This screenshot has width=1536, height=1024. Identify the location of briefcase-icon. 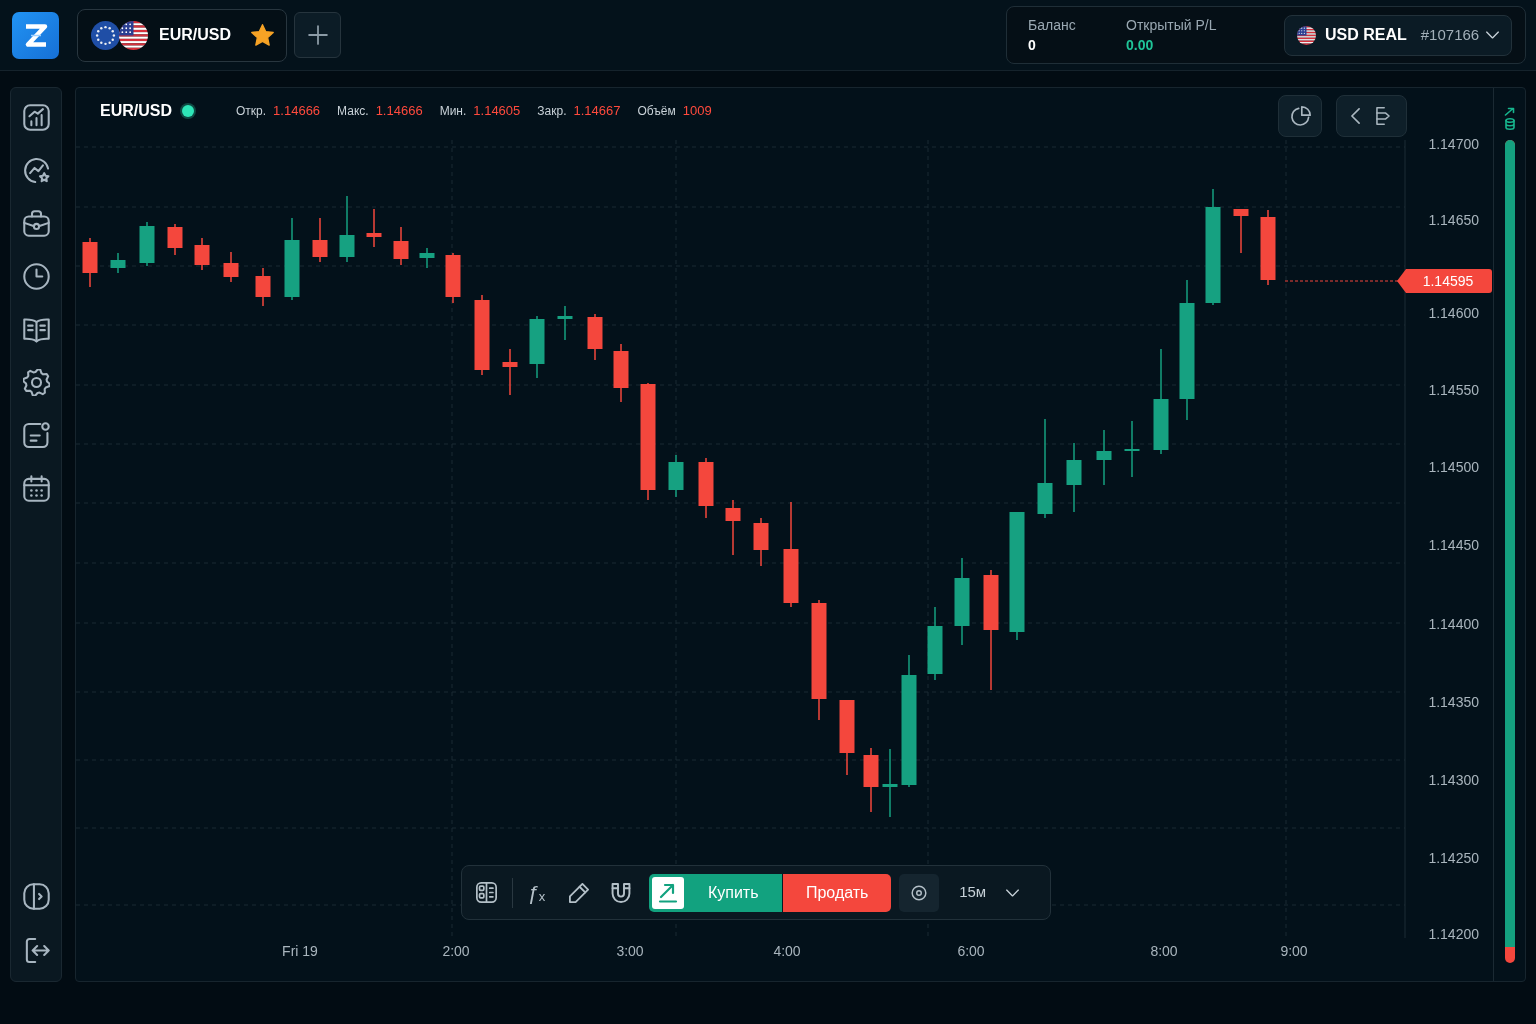
(36, 223).